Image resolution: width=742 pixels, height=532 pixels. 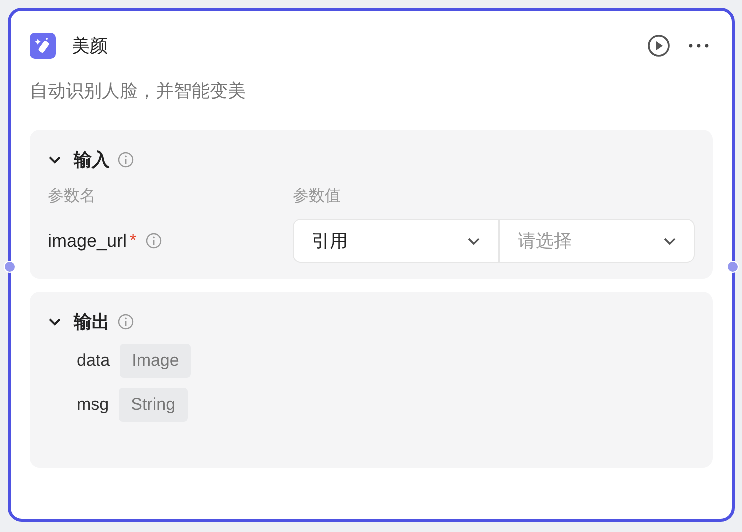 I want to click on field-name: msg, so click(x=93, y=405).